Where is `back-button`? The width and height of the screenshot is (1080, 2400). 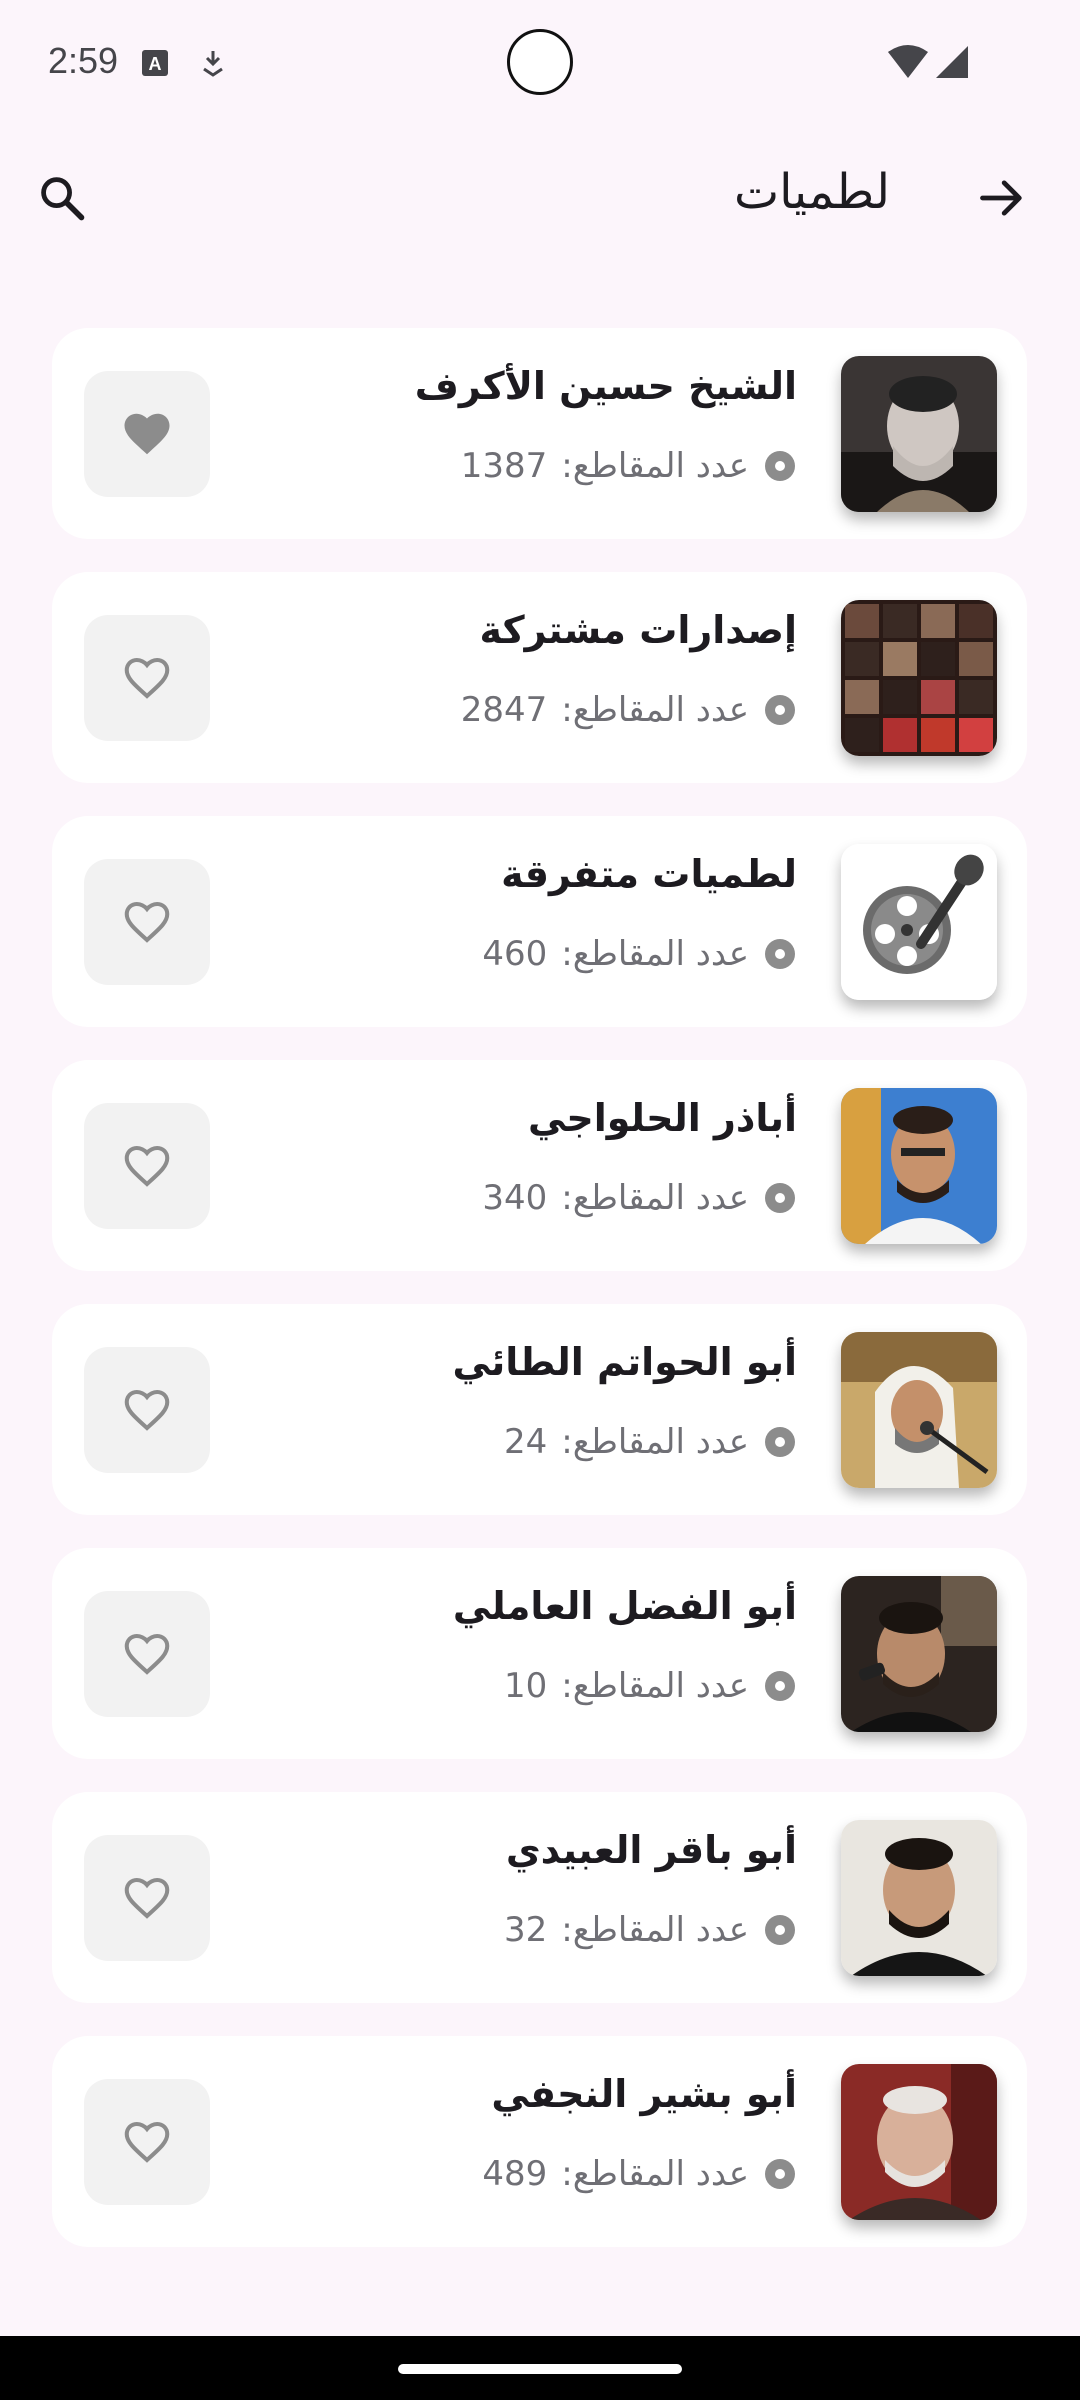
back-button is located at coordinates (1002, 198).